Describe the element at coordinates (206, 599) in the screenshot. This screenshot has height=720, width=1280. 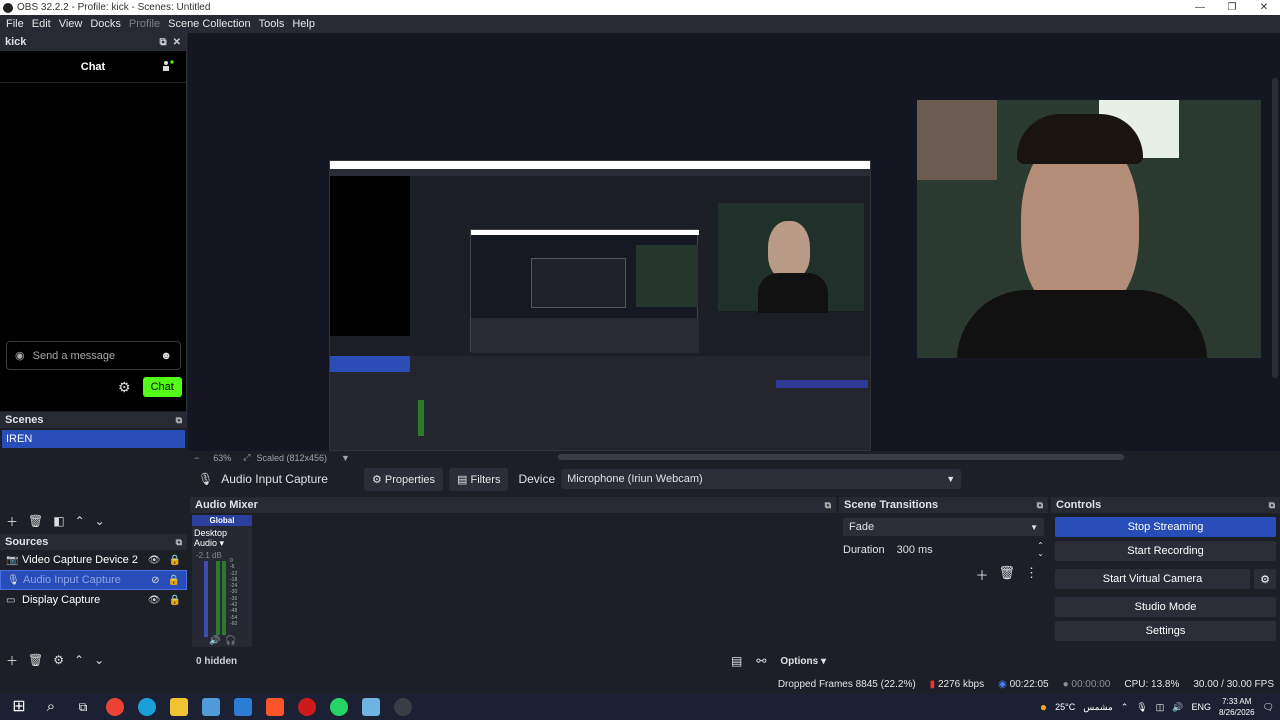
I see `volume-slider` at that location.